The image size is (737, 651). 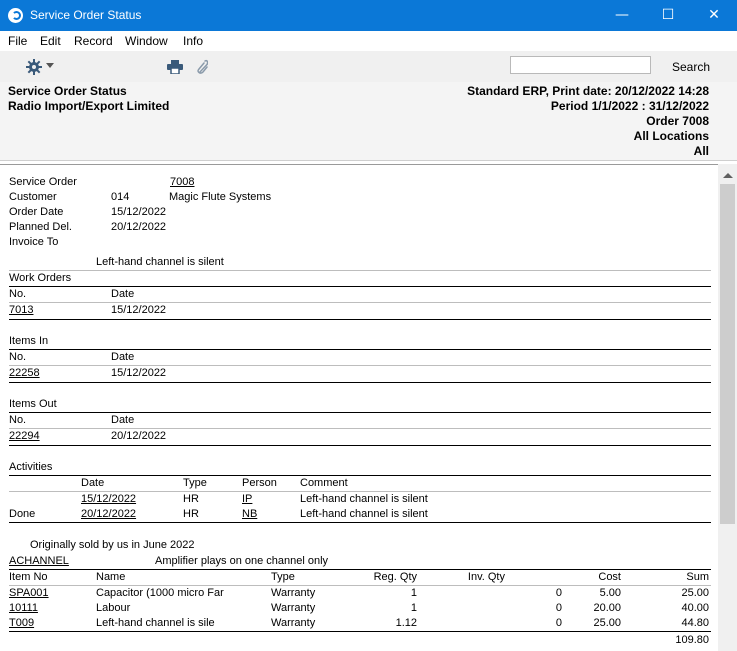 What do you see at coordinates (629, 106) in the screenshot?
I see `period: Period 1/1/2022 : 31/12/2022` at bounding box center [629, 106].